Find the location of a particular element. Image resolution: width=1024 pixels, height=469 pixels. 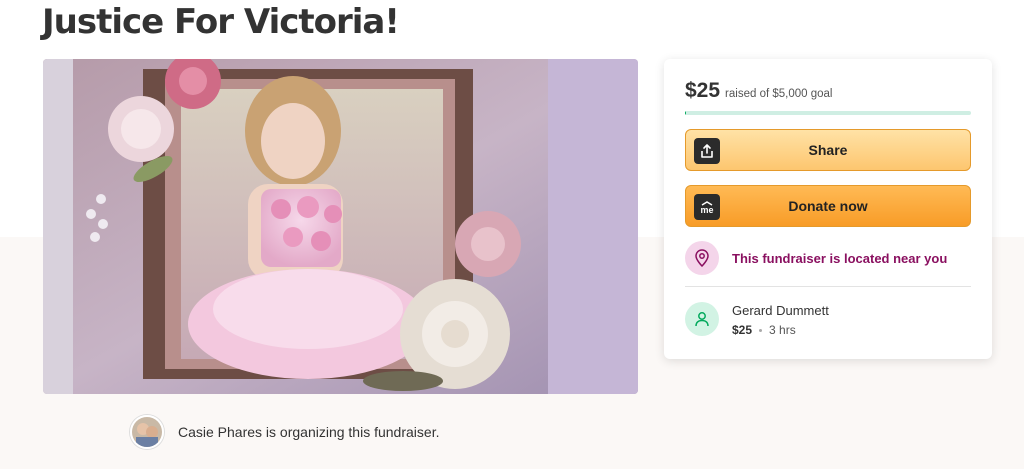

donor-name: Gerard Dummett is located at coordinates (780, 310).